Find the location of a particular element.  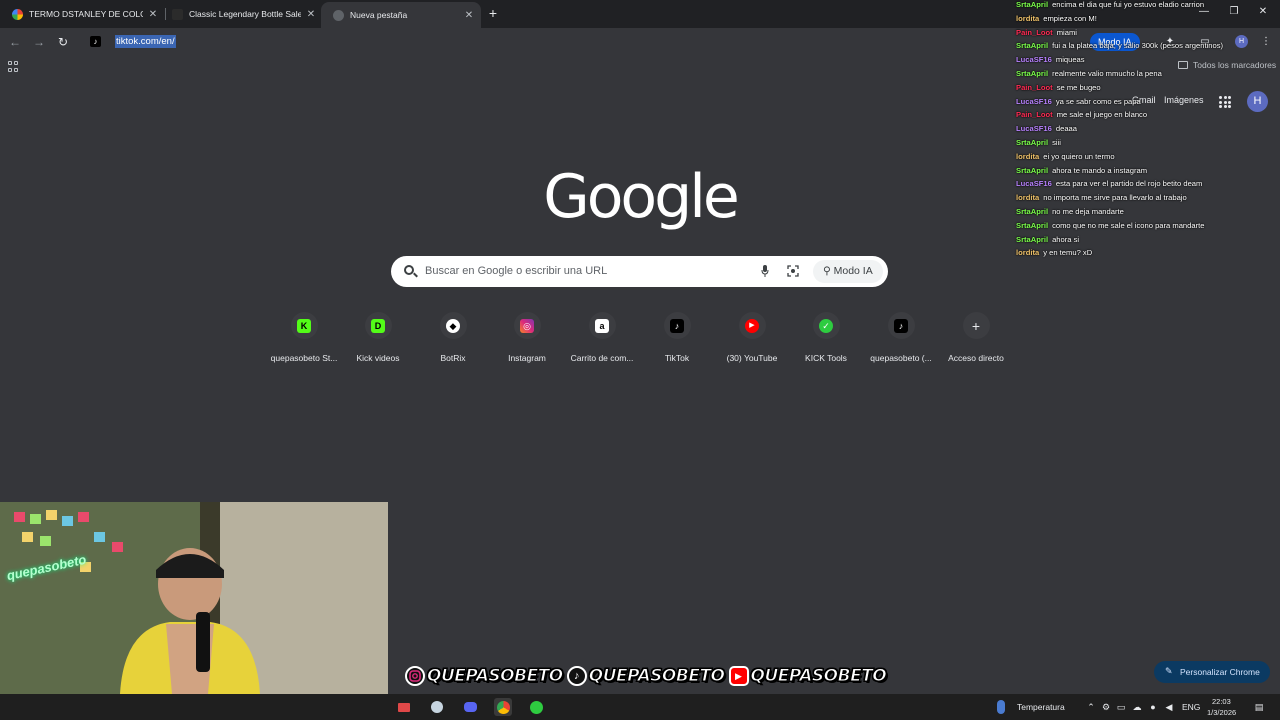

microphone-icon is located at coordinates (765, 271).